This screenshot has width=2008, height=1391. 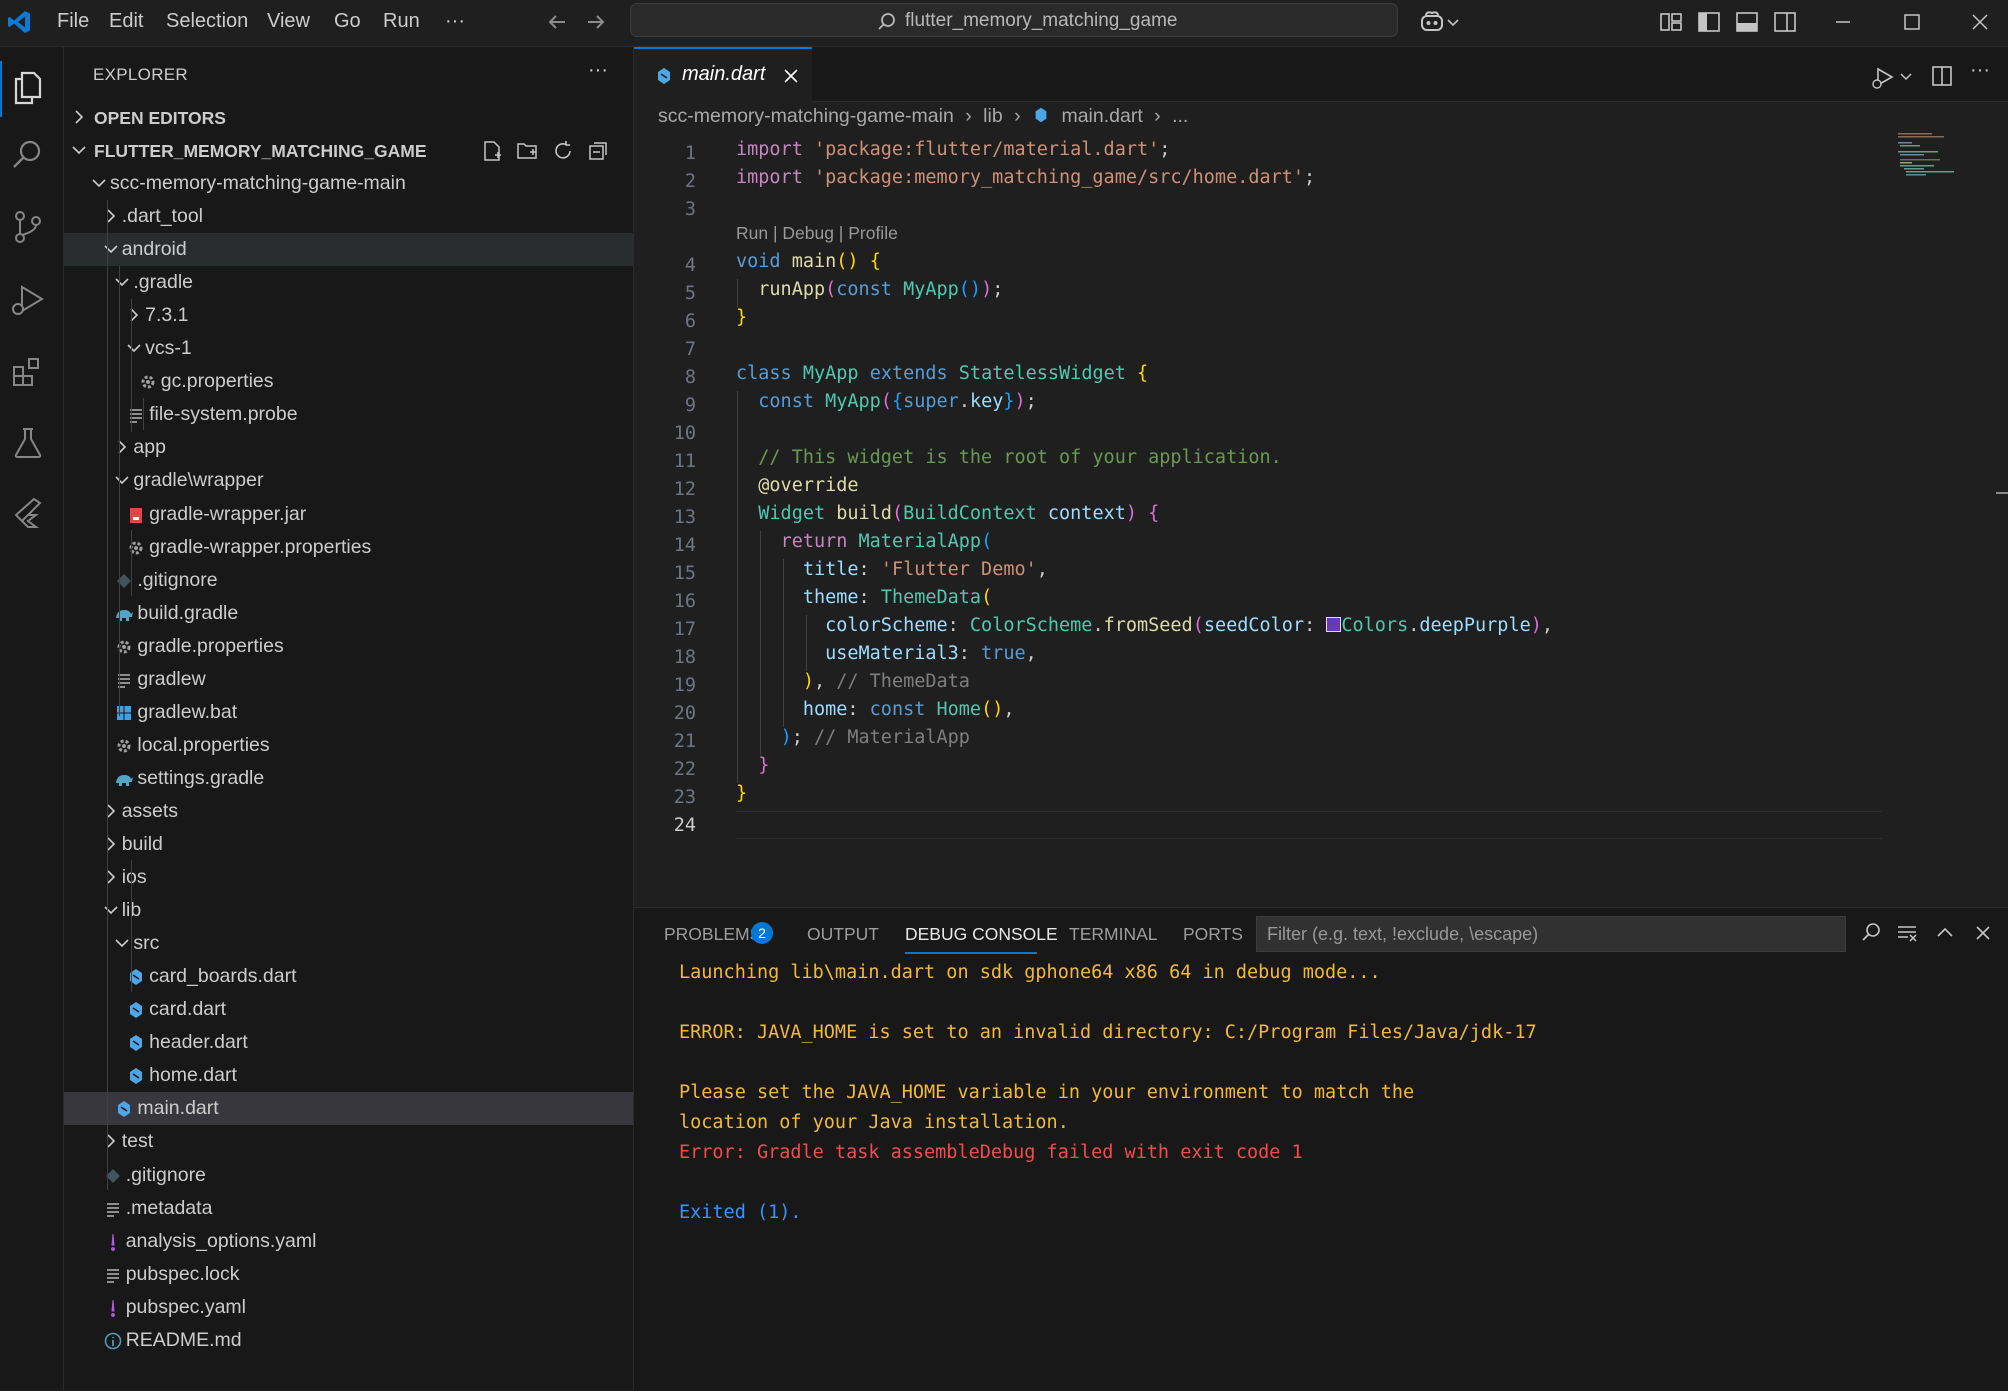 What do you see at coordinates (348, 547) in the screenshot?
I see `file-item: gradle-wrapper.properties` at bounding box center [348, 547].